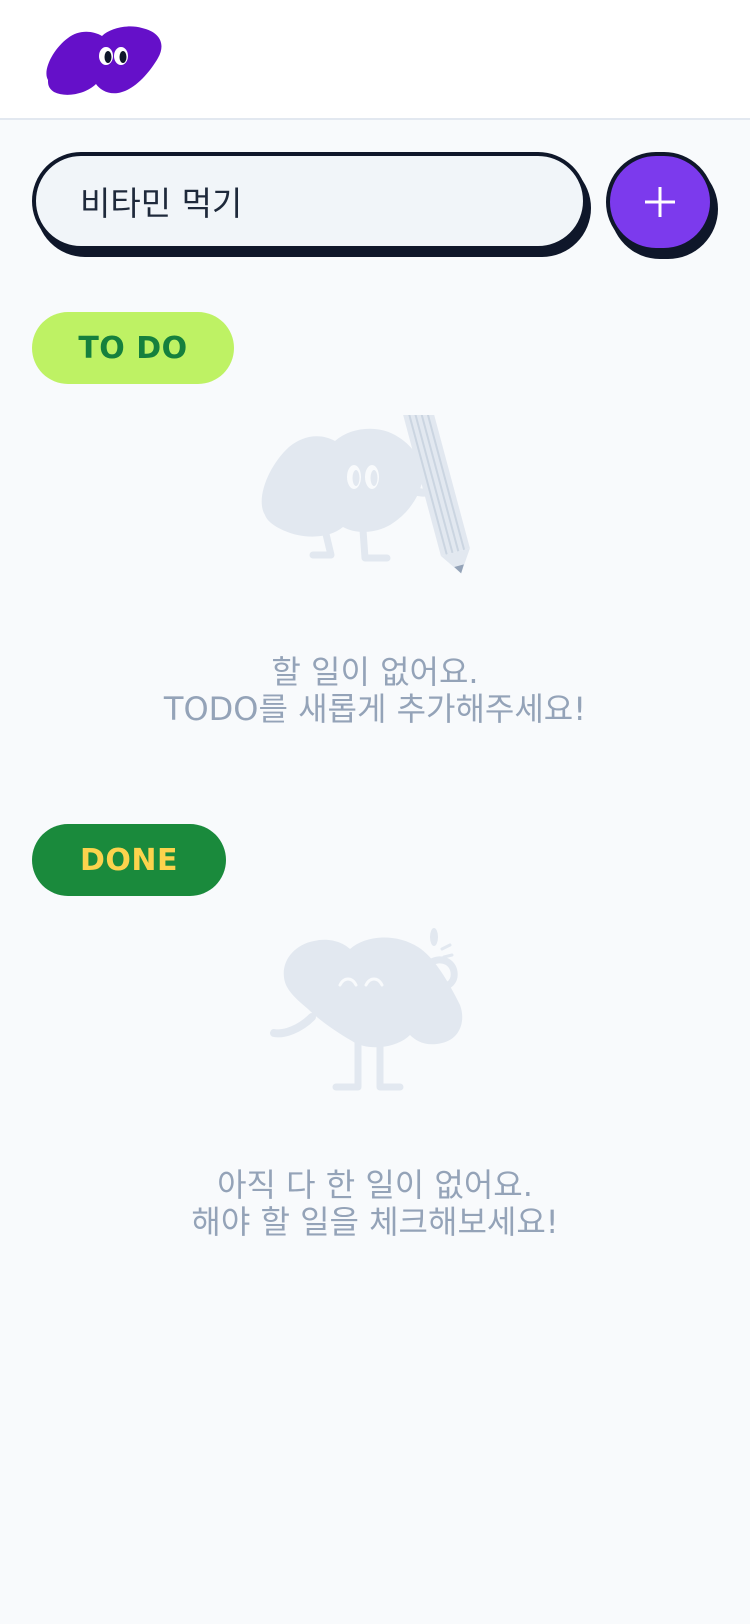 Image resolution: width=750 pixels, height=1624 pixels. What do you see at coordinates (103, 58) in the screenshot?
I see `purple-blob-logo-icon` at bounding box center [103, 58].